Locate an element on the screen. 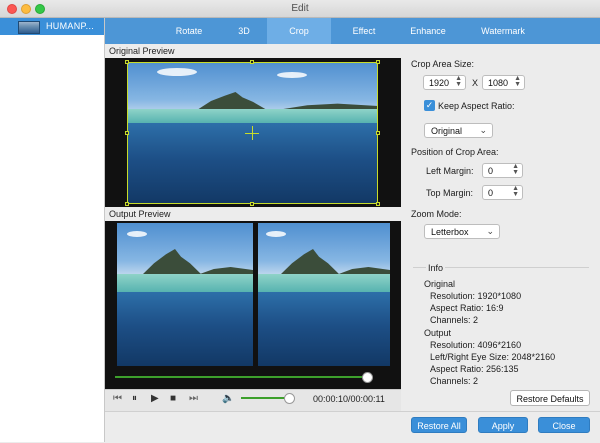 The height and width of the screenshot is (443, 600). restore-all-button: Restore All is located at coordinates (439, 425).